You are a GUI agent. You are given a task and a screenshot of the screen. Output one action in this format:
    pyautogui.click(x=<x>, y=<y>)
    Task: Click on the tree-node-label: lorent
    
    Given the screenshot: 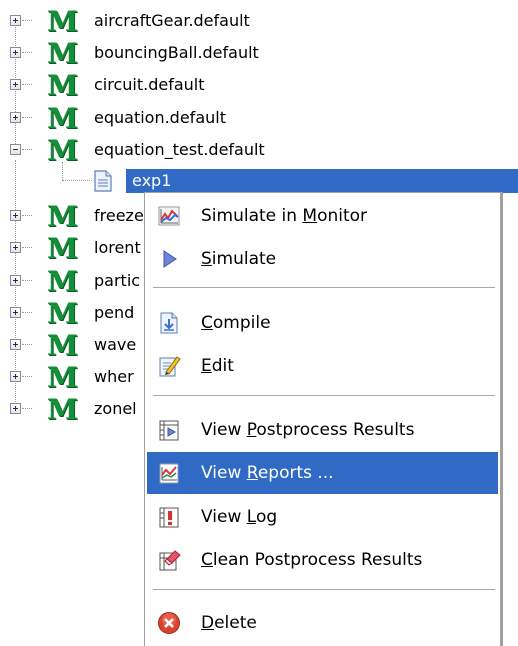 What is the action you would take?
    pyautogui.click(x=117, y=248)
    